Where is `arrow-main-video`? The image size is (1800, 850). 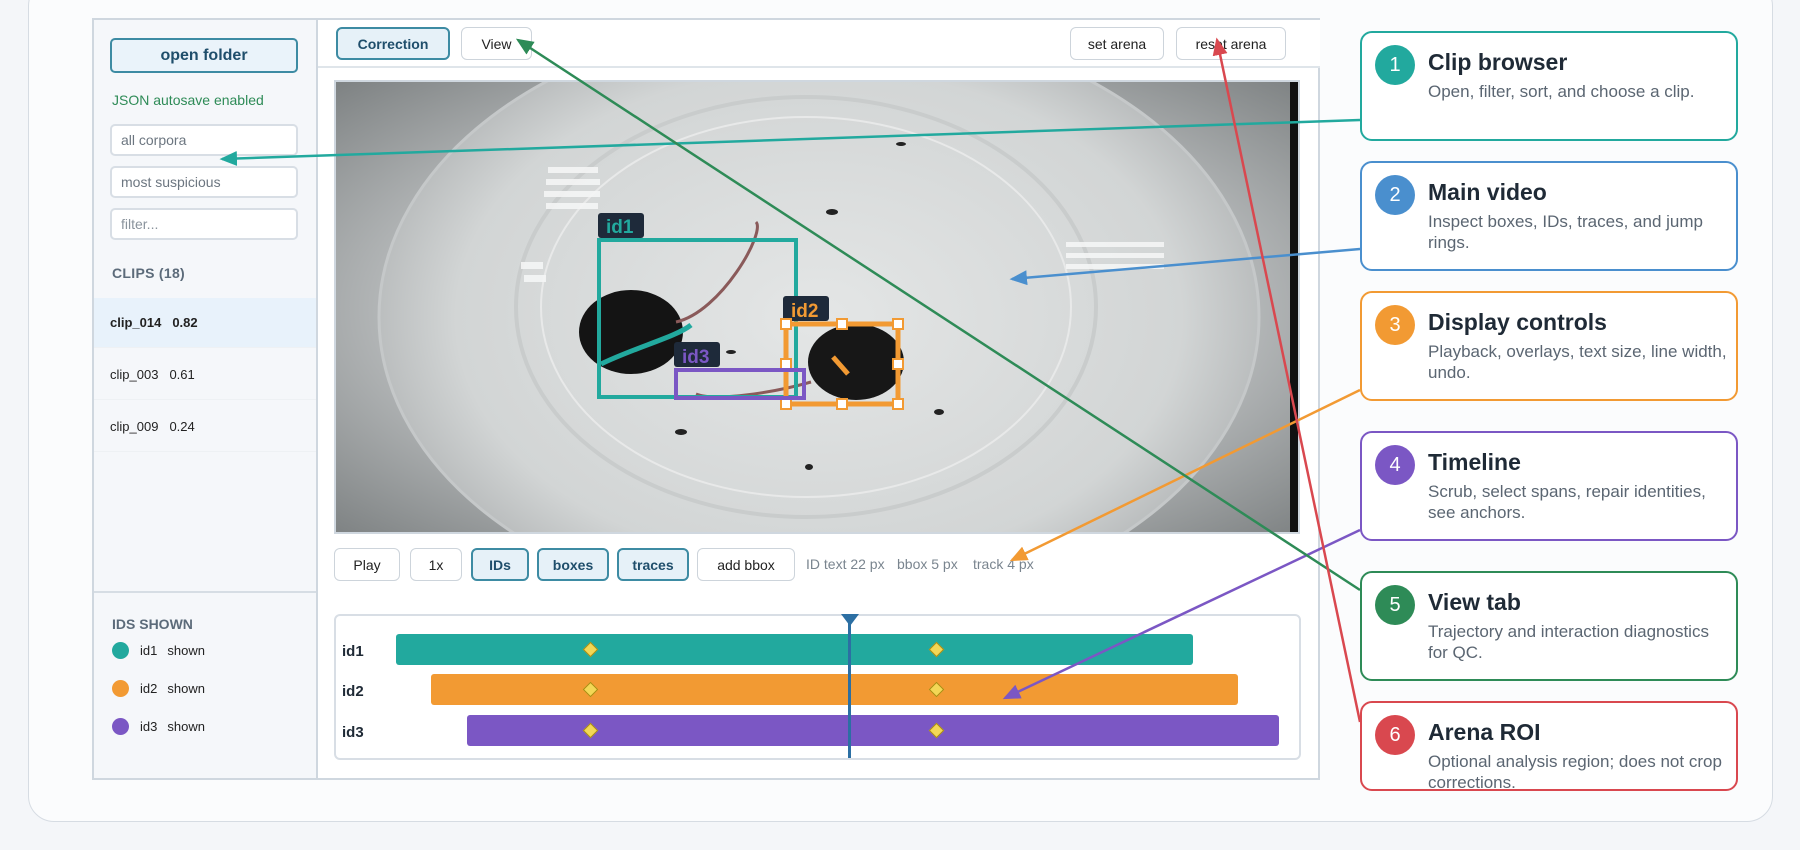
arrow-main-video is located at coordinates (1185, 266).